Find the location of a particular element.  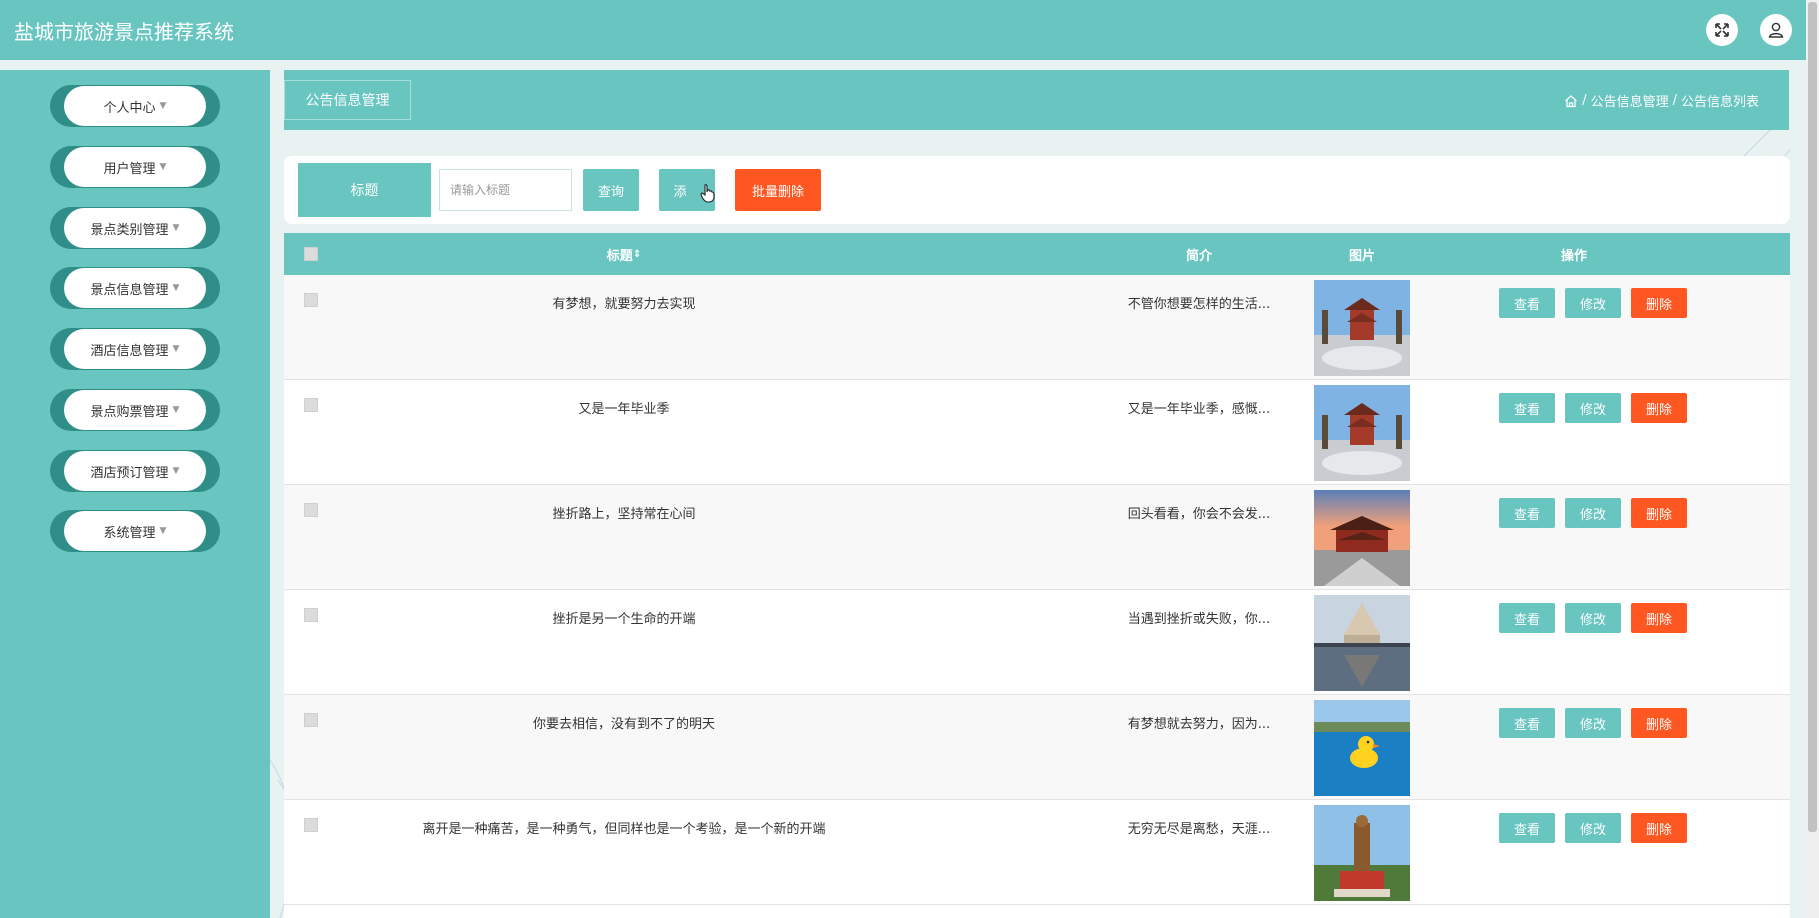

user-button is located at coordinates (1776, 30).